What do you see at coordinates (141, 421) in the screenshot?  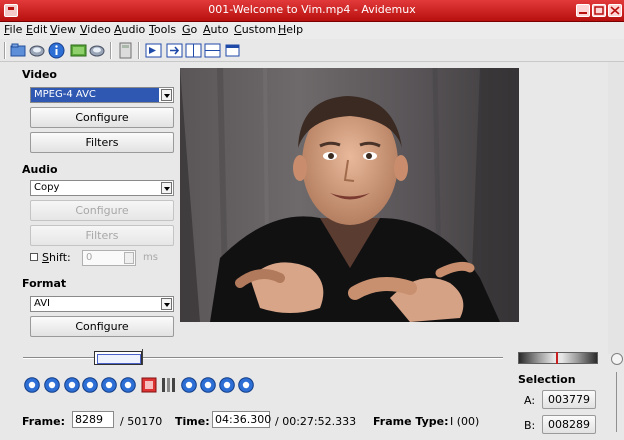 I see `frame-total: / 50170` at bounding box center [141, 421].